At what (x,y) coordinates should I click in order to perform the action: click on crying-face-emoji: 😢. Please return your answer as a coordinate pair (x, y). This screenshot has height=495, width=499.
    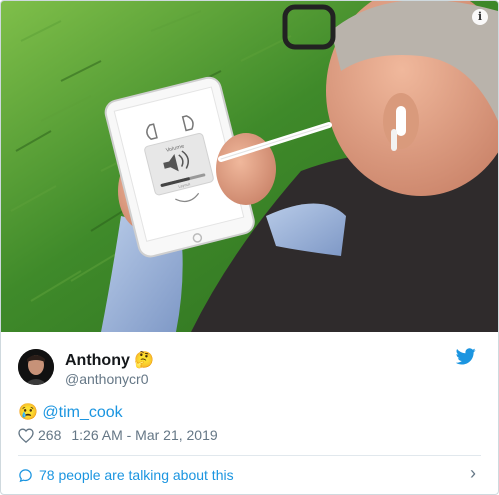
    Looking at the image, I should click on (28, 412).